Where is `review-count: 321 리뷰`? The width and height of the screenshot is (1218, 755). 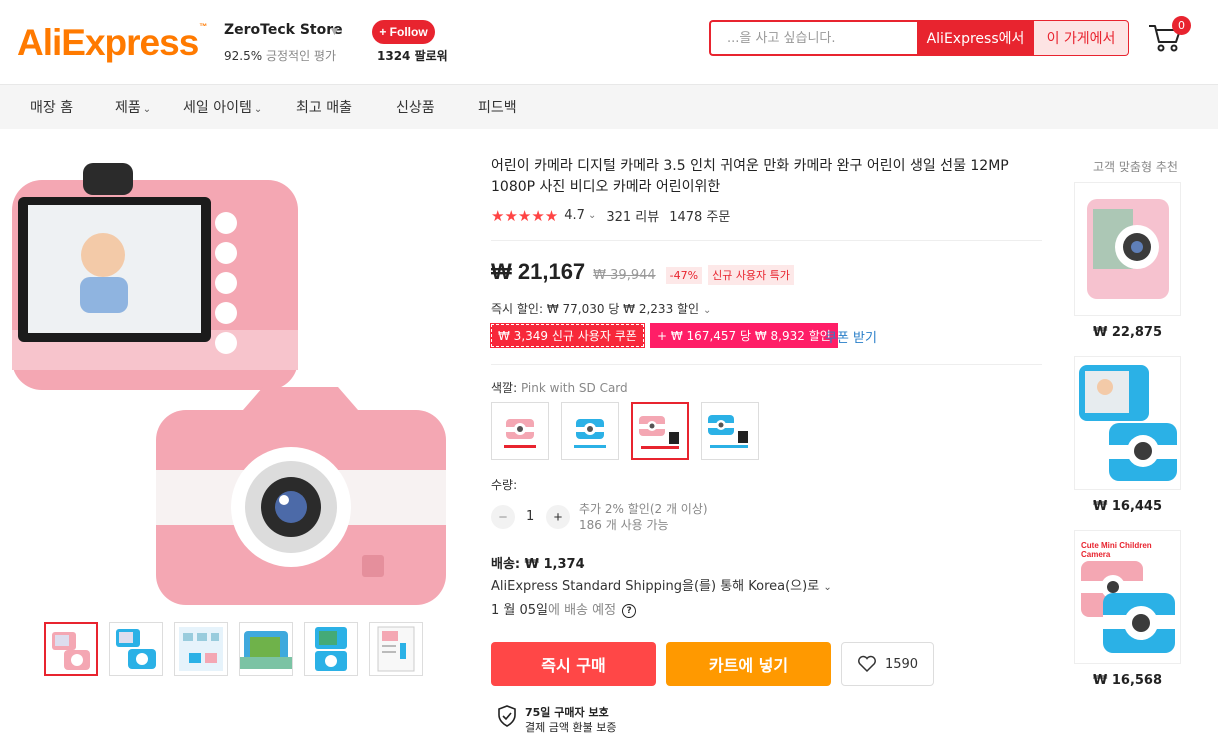
review-count: 321 리뷰 is located at coordinates (632, 215).